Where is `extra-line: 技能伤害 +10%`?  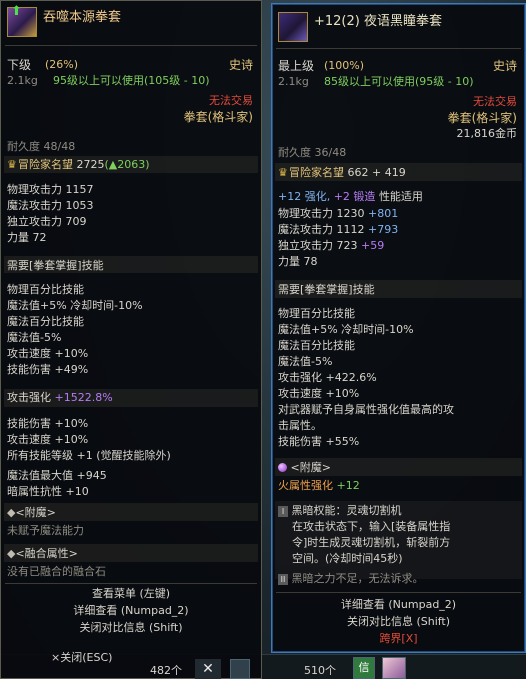 extra-line: 技能伤害 +10% is located at coordinates (48, 423).